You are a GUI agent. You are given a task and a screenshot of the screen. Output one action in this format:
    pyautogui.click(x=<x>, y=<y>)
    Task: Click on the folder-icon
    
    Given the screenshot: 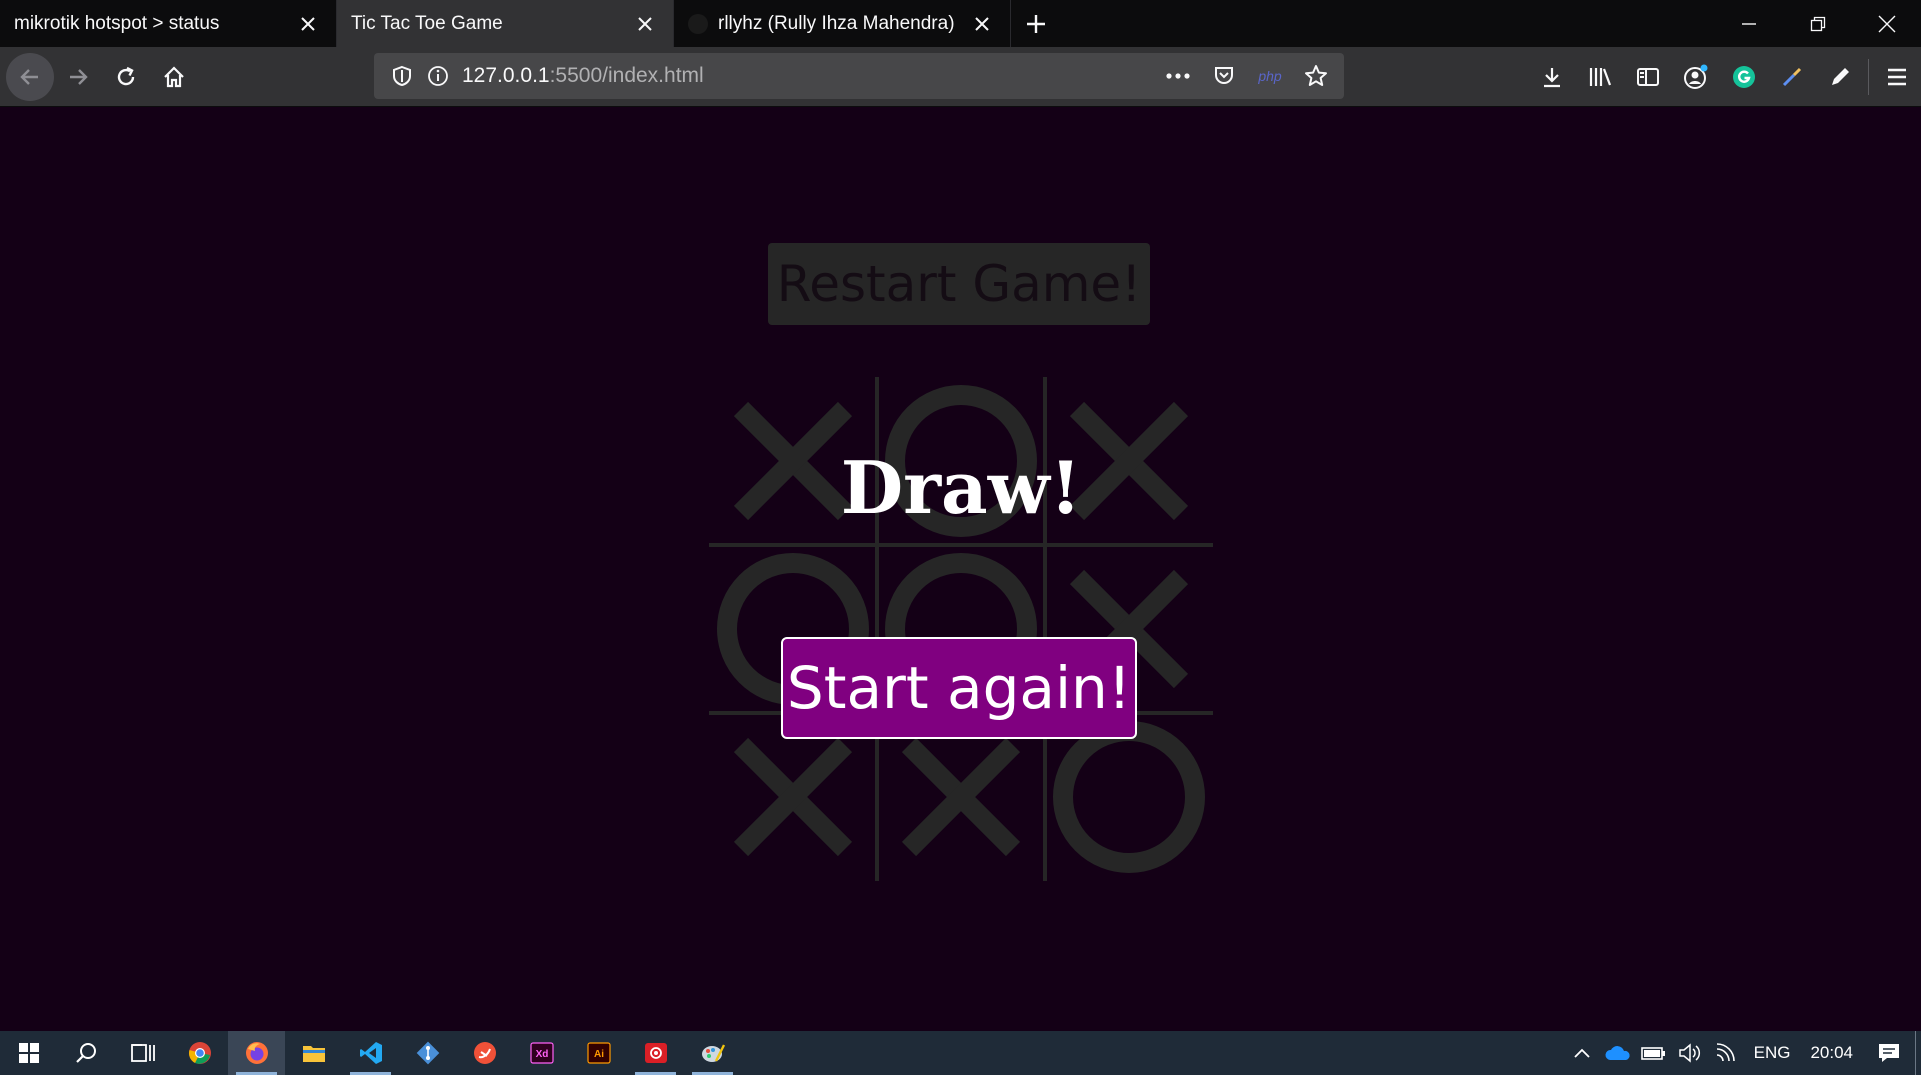 What is the action you would take?
    pyautogui.click(x=313, y=1054)
    